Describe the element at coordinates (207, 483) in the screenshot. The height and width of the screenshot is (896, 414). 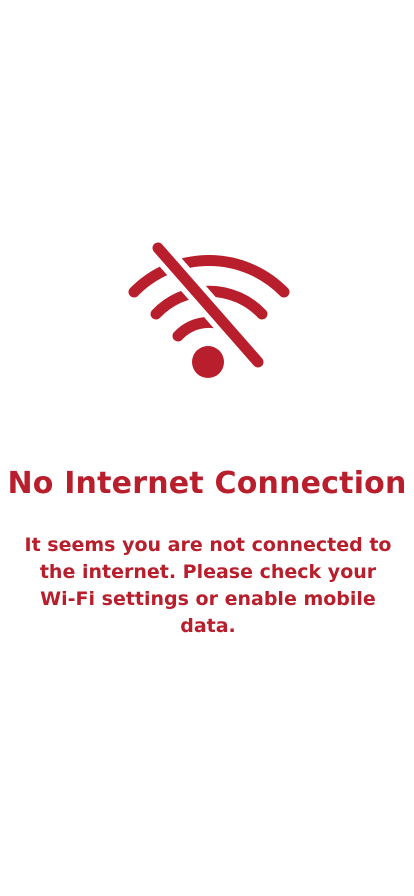
I see `error-title: No Internet Connection` at that location.